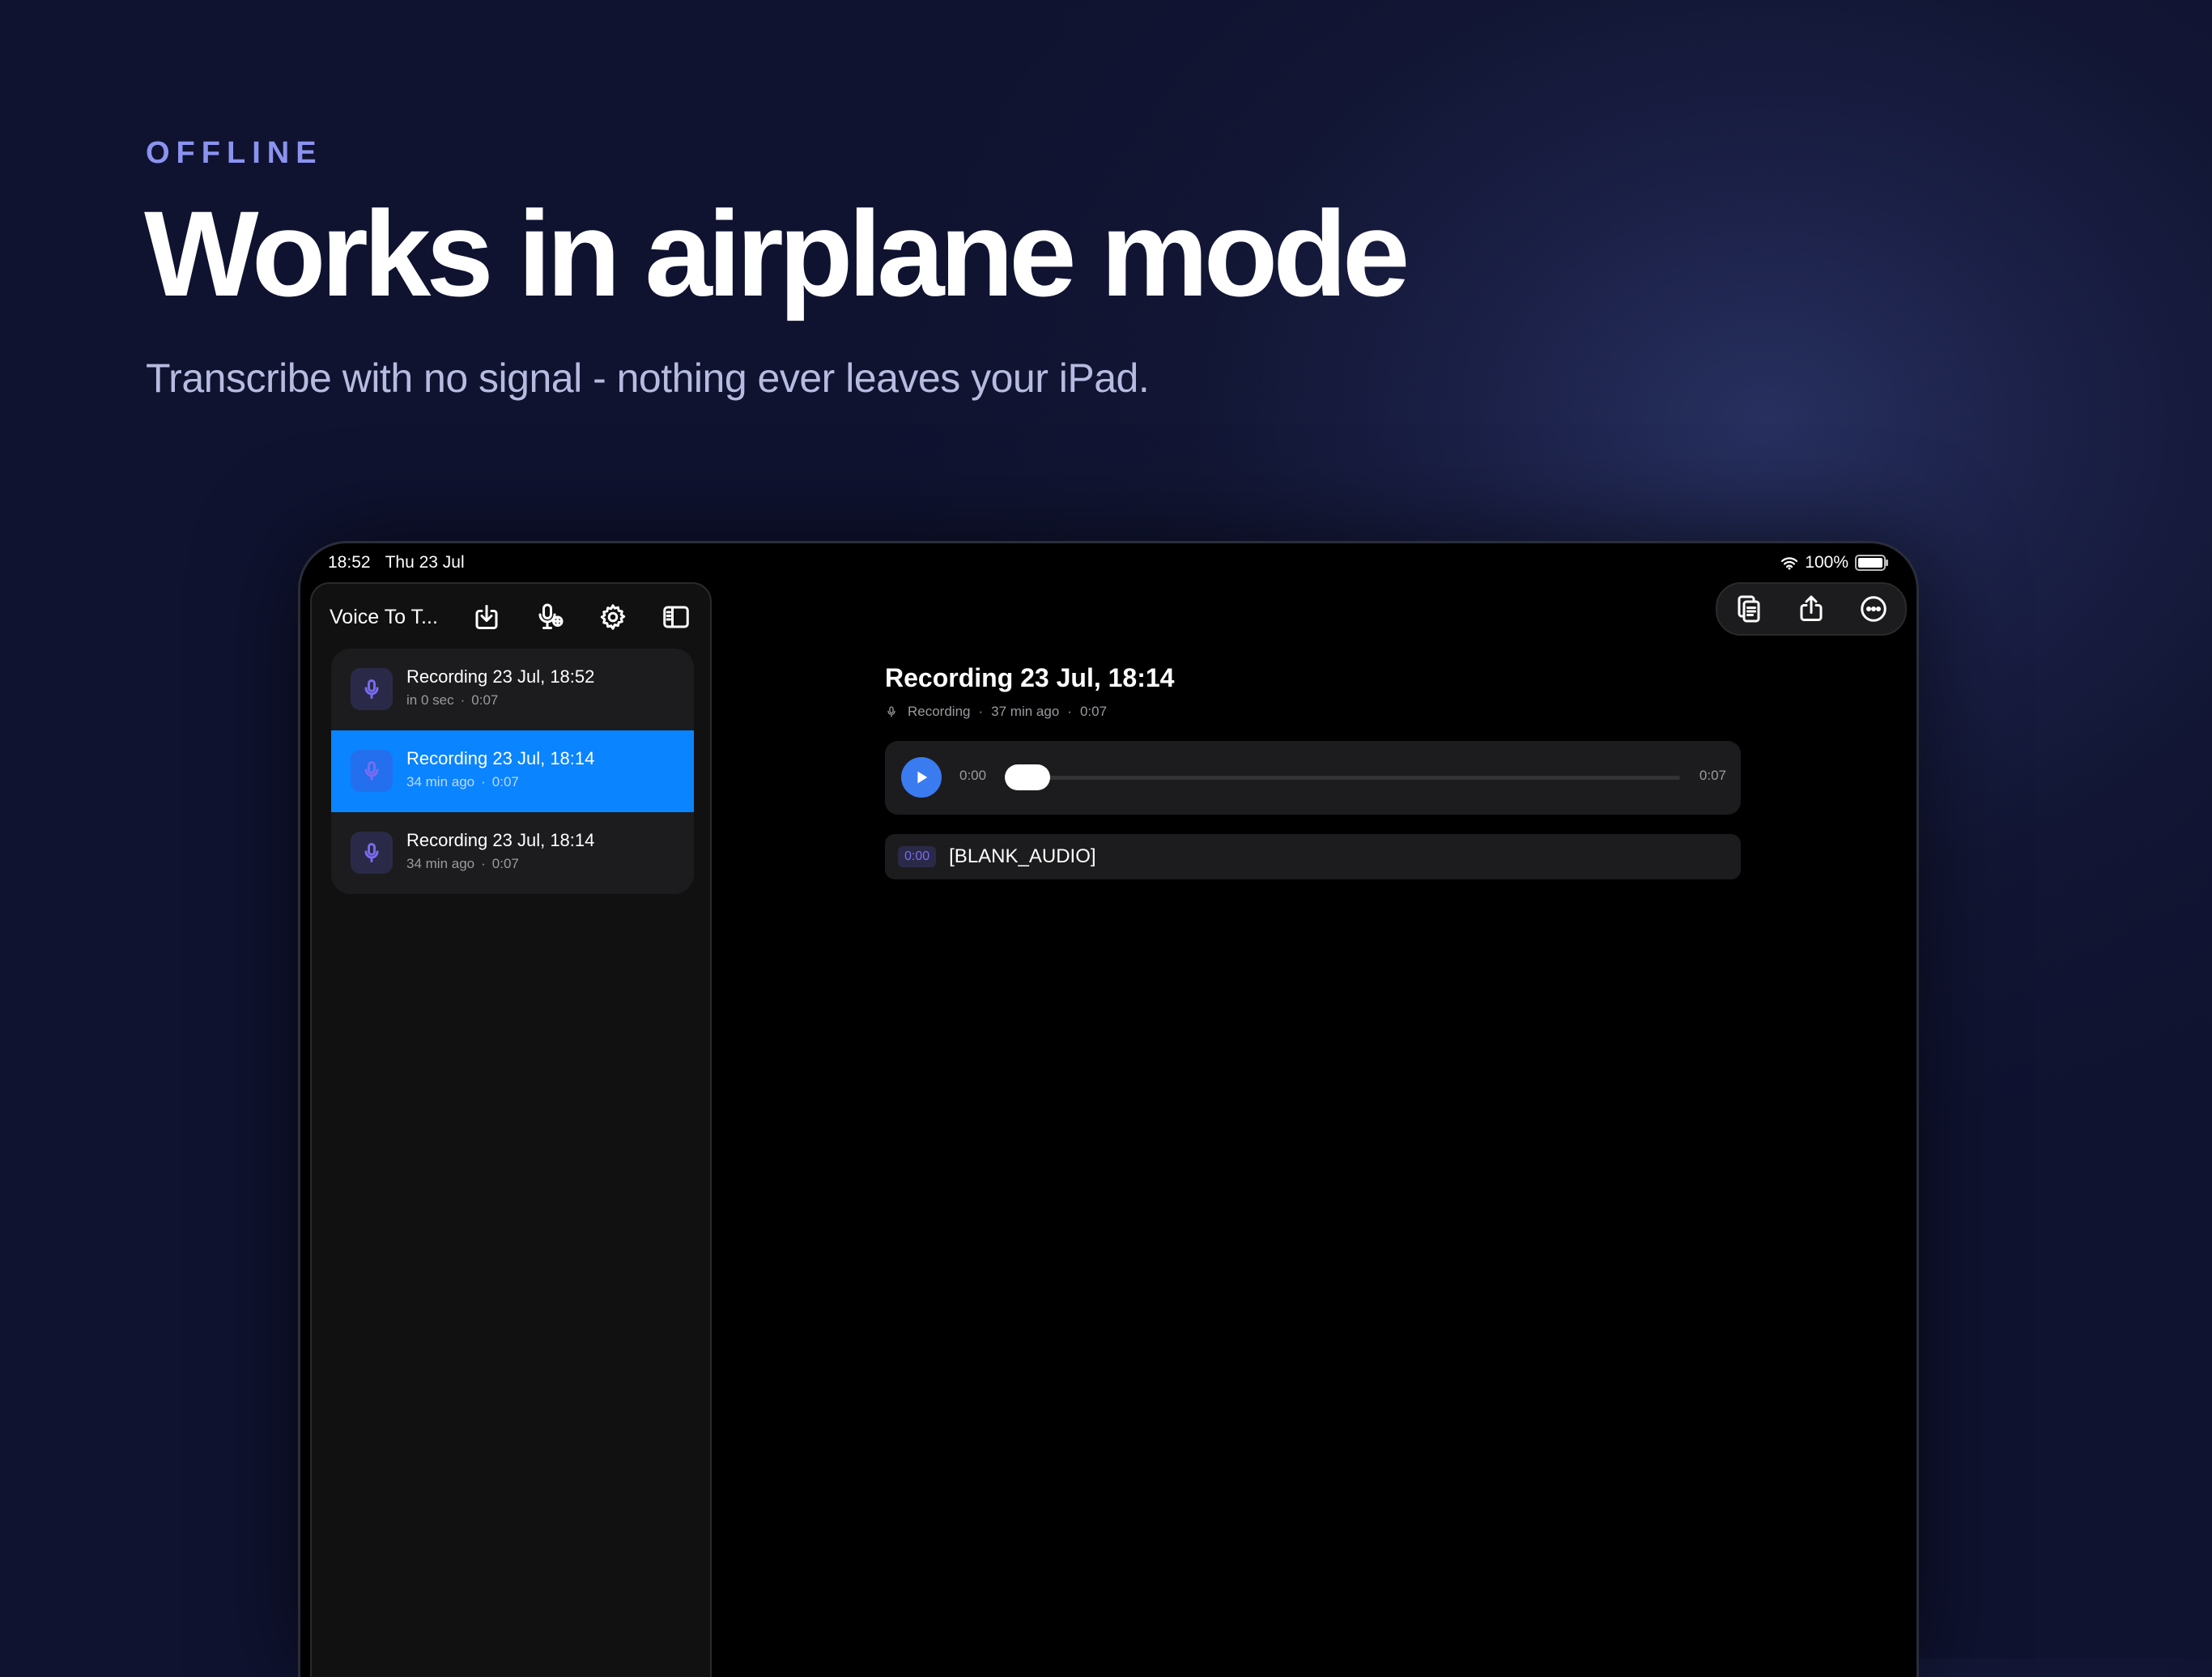 The image size is (2212, 1677). I want to click on sidebar-toggle-button, so click(676, 617).